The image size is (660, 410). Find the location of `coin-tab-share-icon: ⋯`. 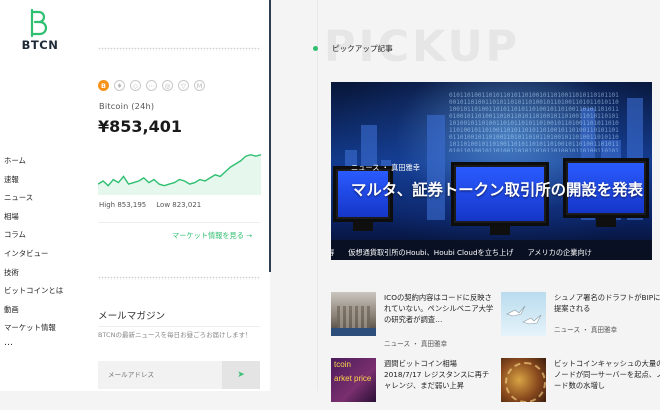

coin-tab-share-icon: ⋯ is located at coordinates (151, 85).